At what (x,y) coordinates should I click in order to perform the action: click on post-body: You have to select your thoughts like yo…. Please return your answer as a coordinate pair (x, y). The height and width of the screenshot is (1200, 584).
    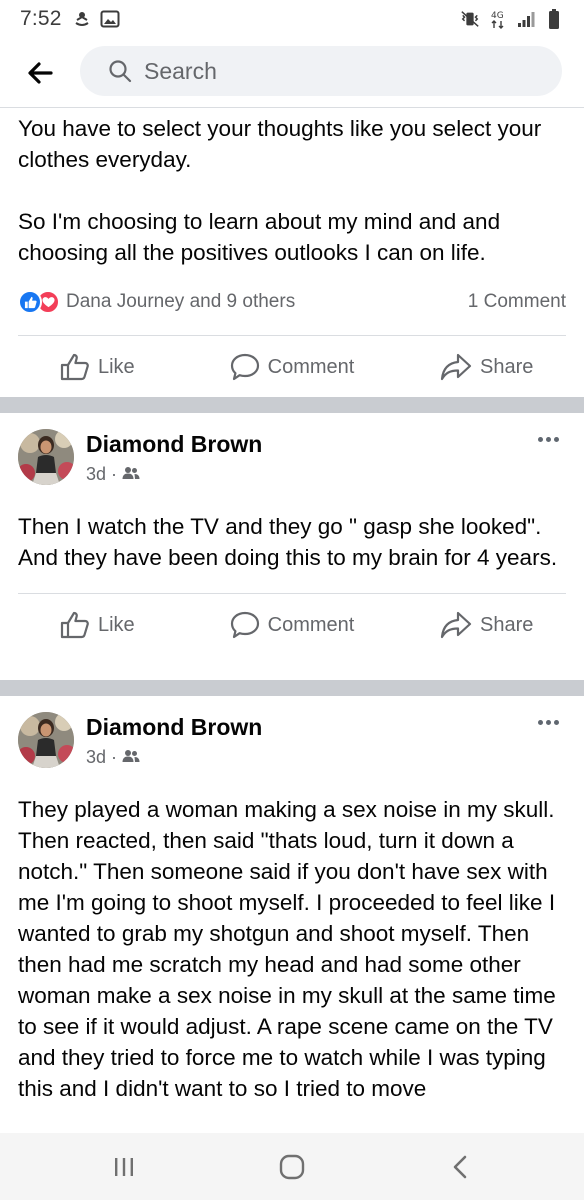
    Looking at the image, I should click on (292, 190).